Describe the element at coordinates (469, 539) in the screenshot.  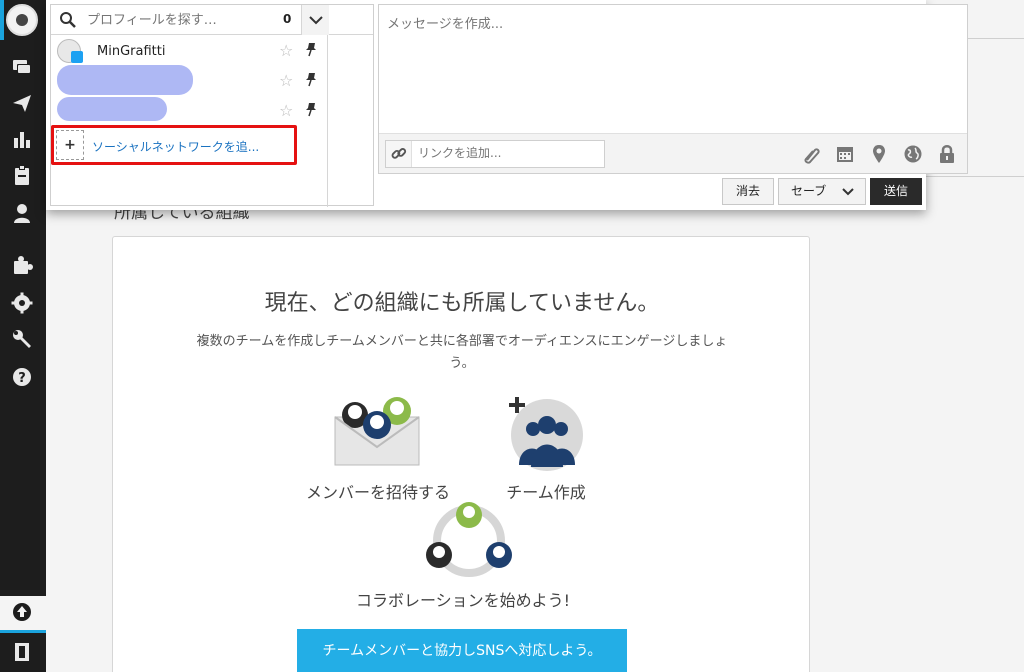
I see `collaboration-cycle-icon` at that location.